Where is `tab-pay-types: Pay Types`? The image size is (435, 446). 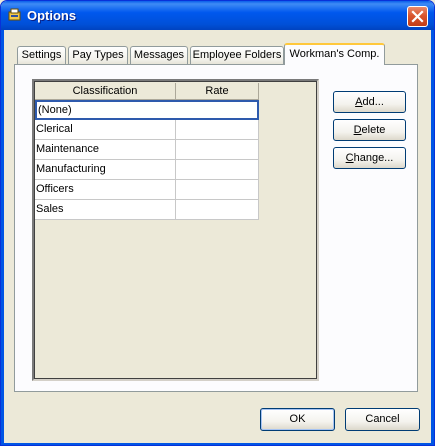 tab-pay-types: Pay Types is located at coordinates (98, 55).